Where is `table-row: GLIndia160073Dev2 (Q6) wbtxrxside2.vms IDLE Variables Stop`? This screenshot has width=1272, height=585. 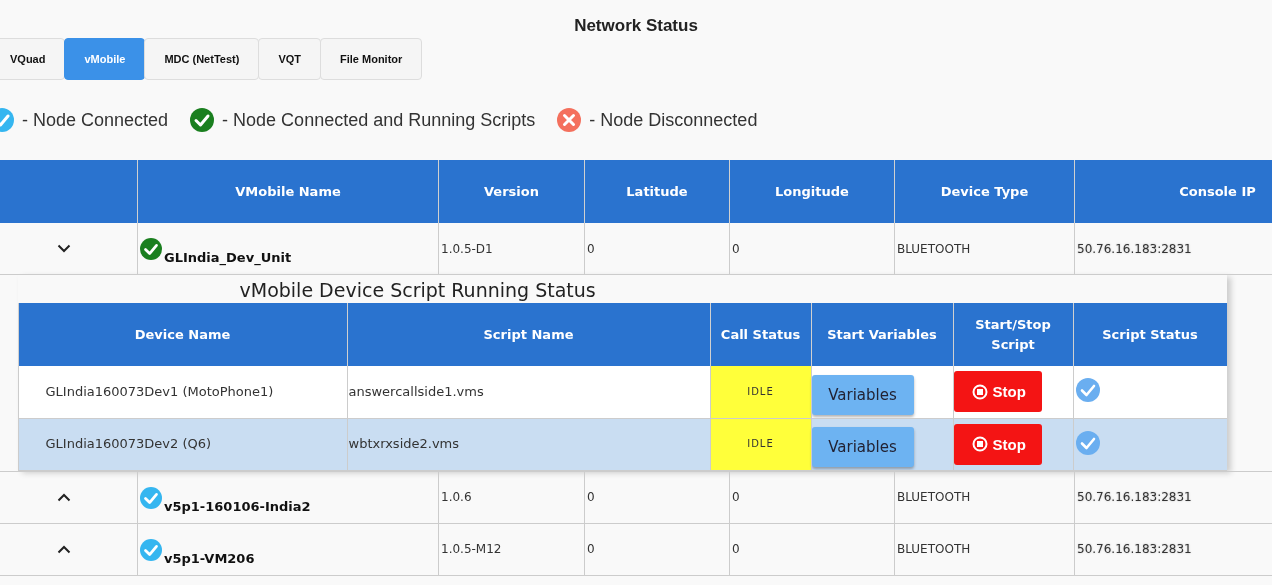
table-row: GLIndia160073Dev2 (Q6) wbtxrxside2.vms IDLE Variables Stop is located at coordinates (622, 444).